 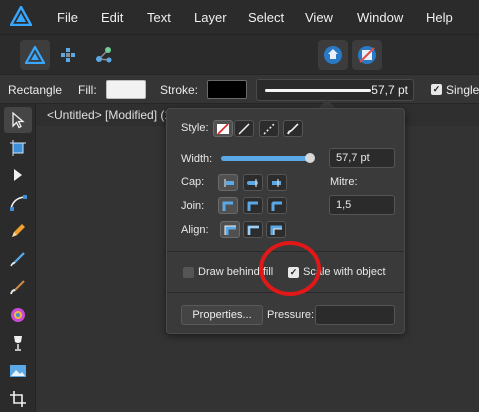 What do you see at coordinates (18, 148) in the screenshot?
I see `artboard-tool-icon` at bounding box center [18, 148].